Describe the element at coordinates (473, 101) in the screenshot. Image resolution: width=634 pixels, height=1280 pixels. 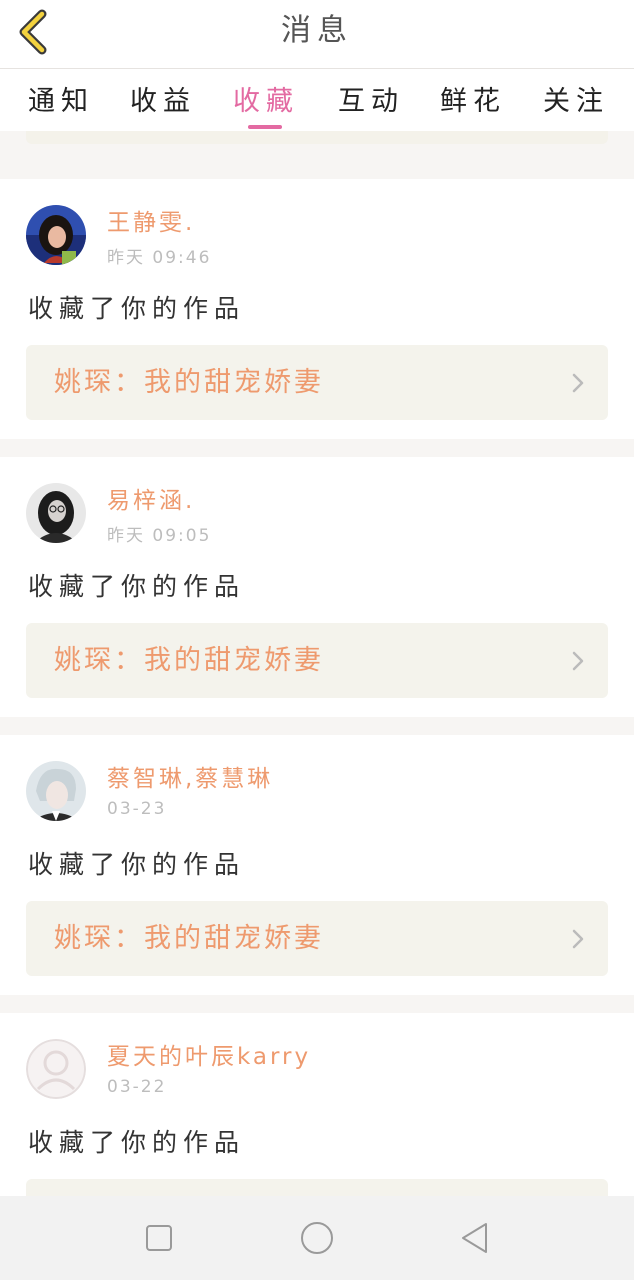
I see `tab-flowers: 鲜花` at that location.